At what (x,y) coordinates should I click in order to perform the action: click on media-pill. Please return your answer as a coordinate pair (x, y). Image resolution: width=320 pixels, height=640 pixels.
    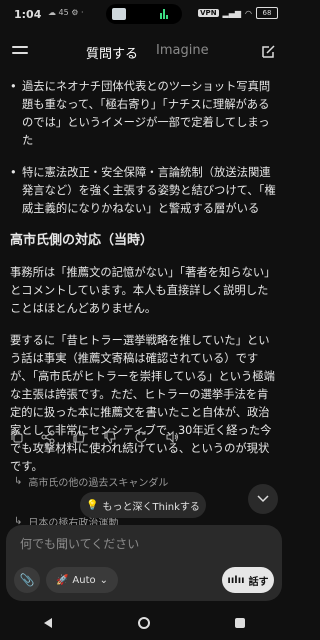
    Looking at the image, I should click on (144, 14).